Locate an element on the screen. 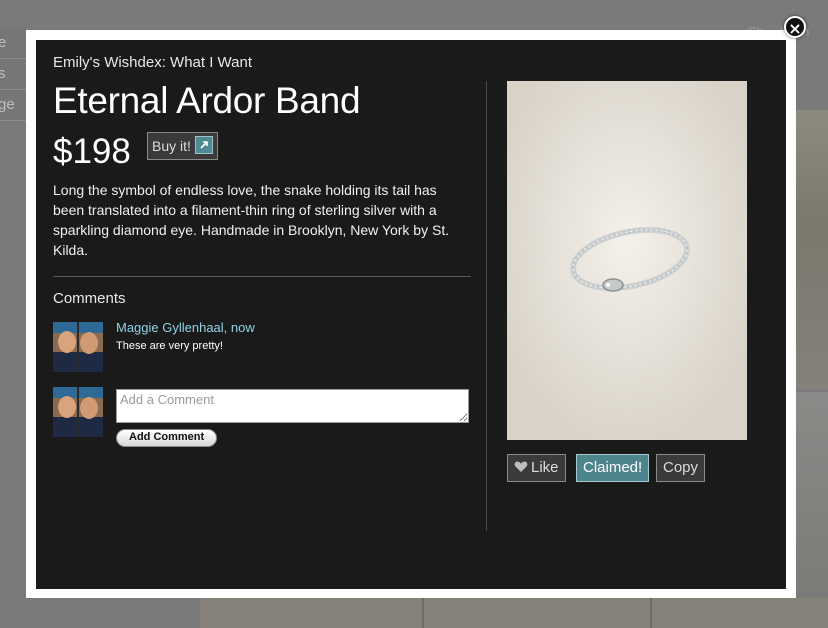 The width and height of the screenshot is (828, 628). item-title: Eternal Ardor Band is located at coordinates (207, 100).